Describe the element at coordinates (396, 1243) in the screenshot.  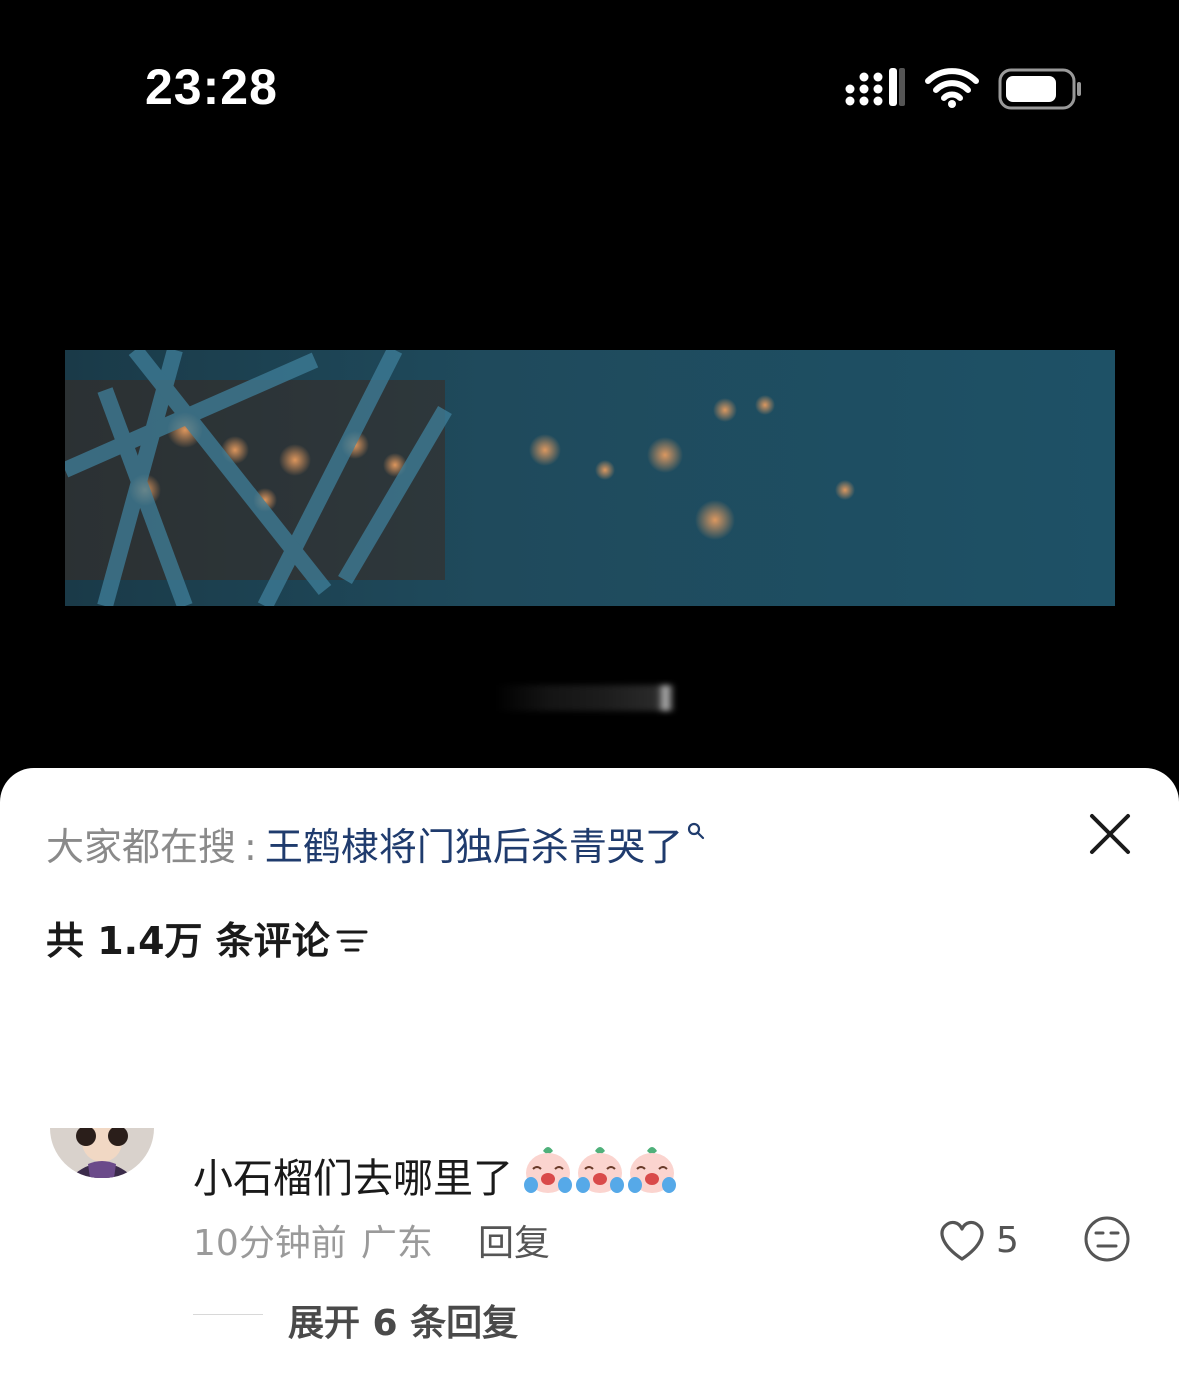
I see `comment-location: 广东` at that location.